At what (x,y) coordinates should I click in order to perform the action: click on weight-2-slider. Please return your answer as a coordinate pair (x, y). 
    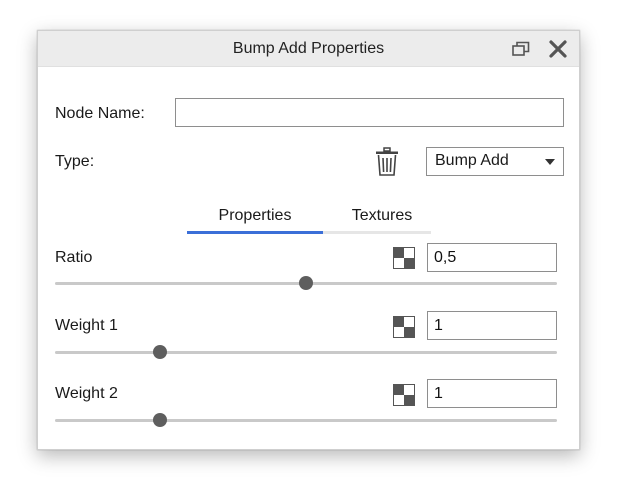
    Looking at the image, I should click on (306, 420).